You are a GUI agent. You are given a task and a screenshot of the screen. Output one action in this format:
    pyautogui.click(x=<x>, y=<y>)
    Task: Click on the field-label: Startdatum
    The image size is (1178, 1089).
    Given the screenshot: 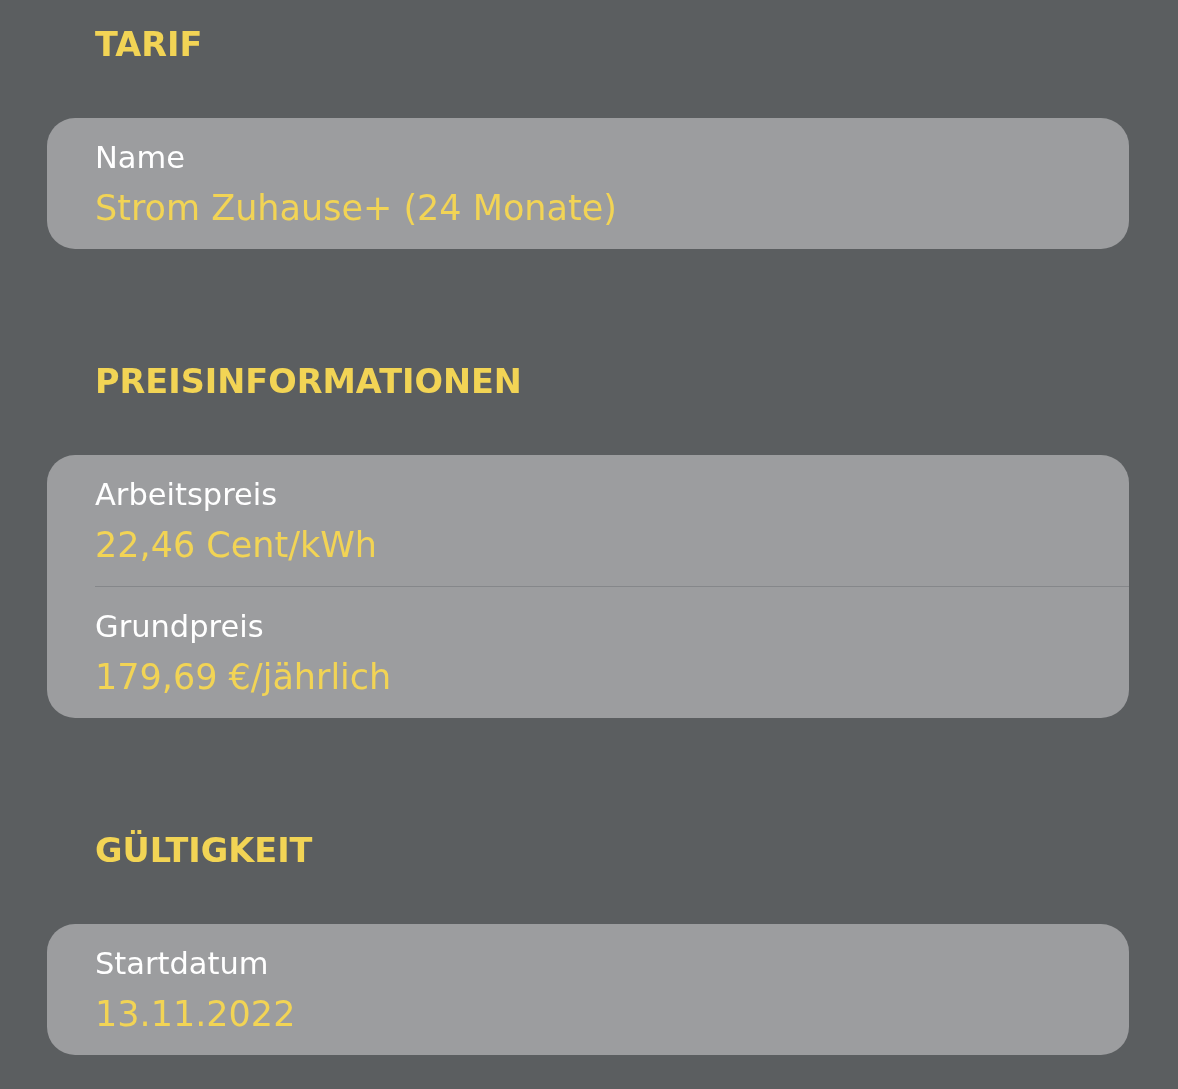 What is the action you would take?
    pyautogui.click(x=182, y=964)
    